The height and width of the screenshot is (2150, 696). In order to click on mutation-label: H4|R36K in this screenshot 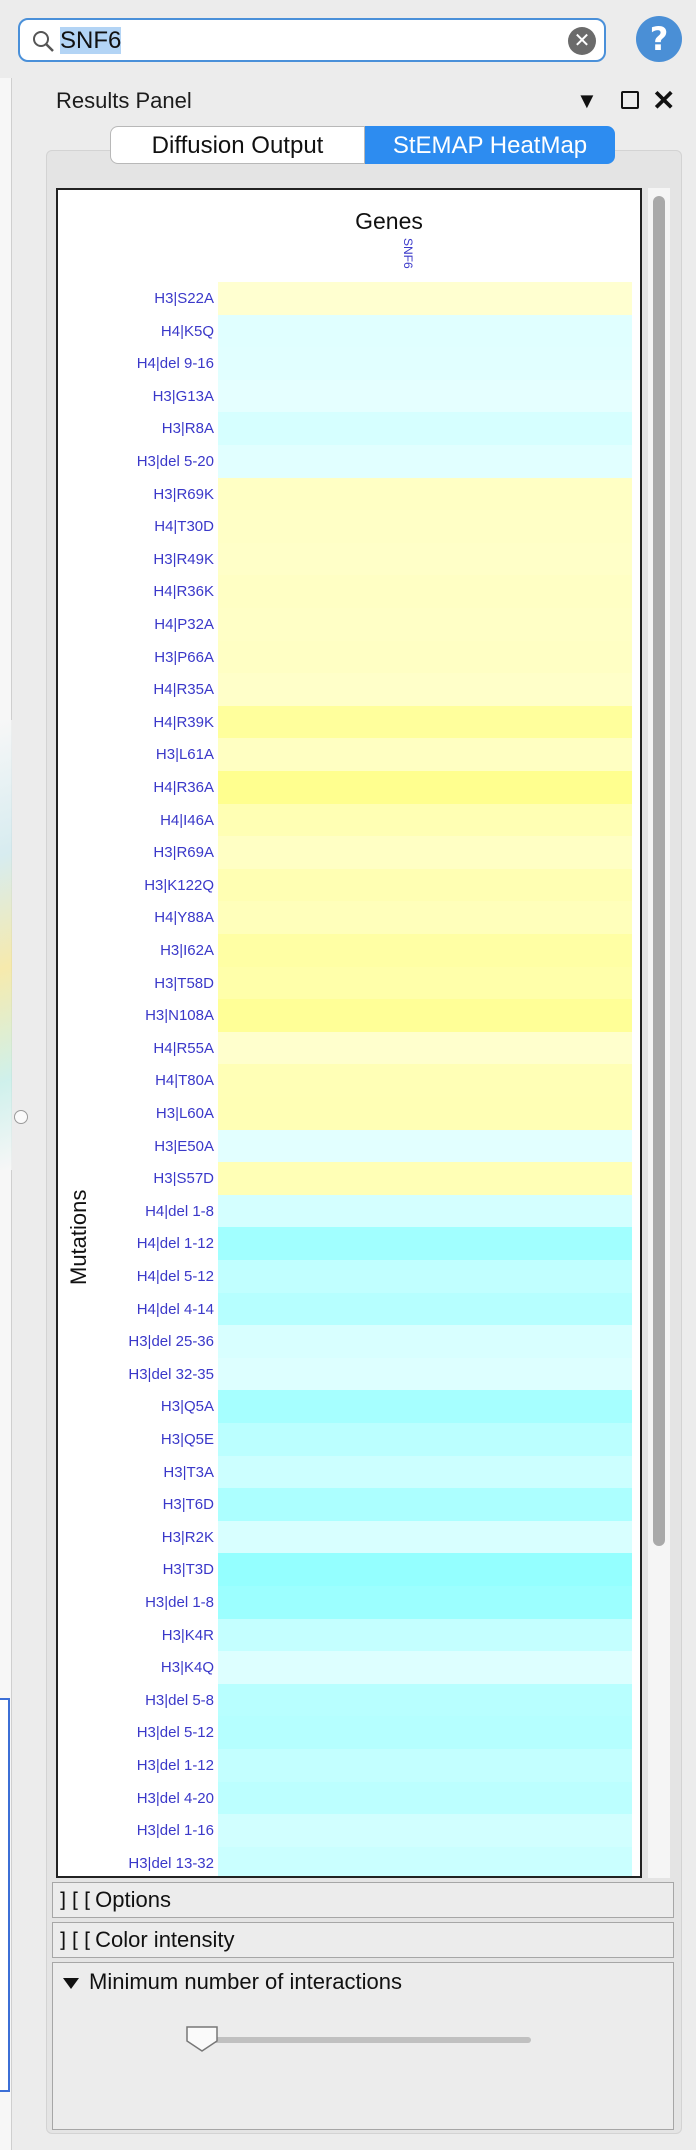, I will do `click(183, 592)`.